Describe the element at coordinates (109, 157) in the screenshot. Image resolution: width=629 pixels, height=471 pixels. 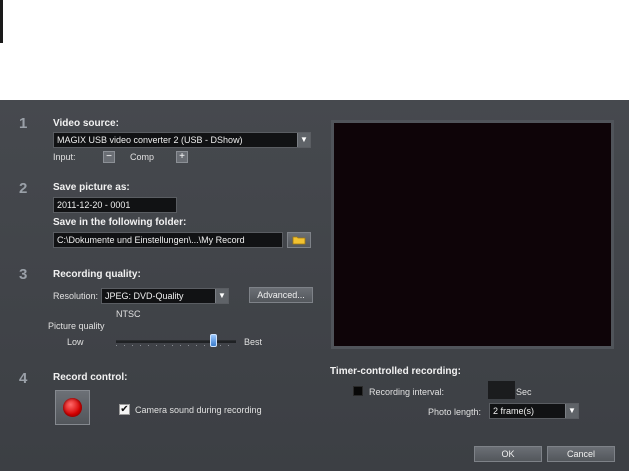
I see `input-previous-button: −` at that location.